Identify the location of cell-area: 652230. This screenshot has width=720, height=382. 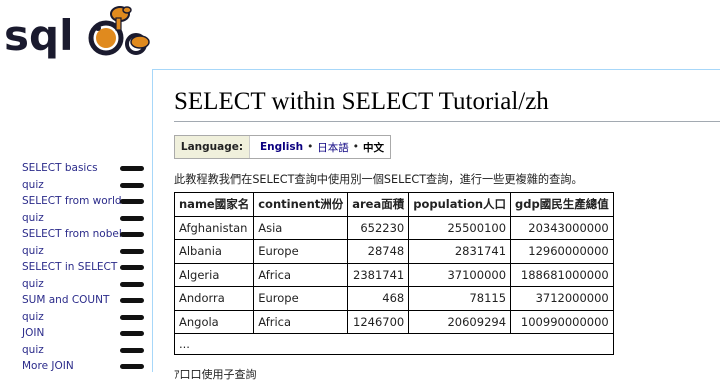
(378, 227).